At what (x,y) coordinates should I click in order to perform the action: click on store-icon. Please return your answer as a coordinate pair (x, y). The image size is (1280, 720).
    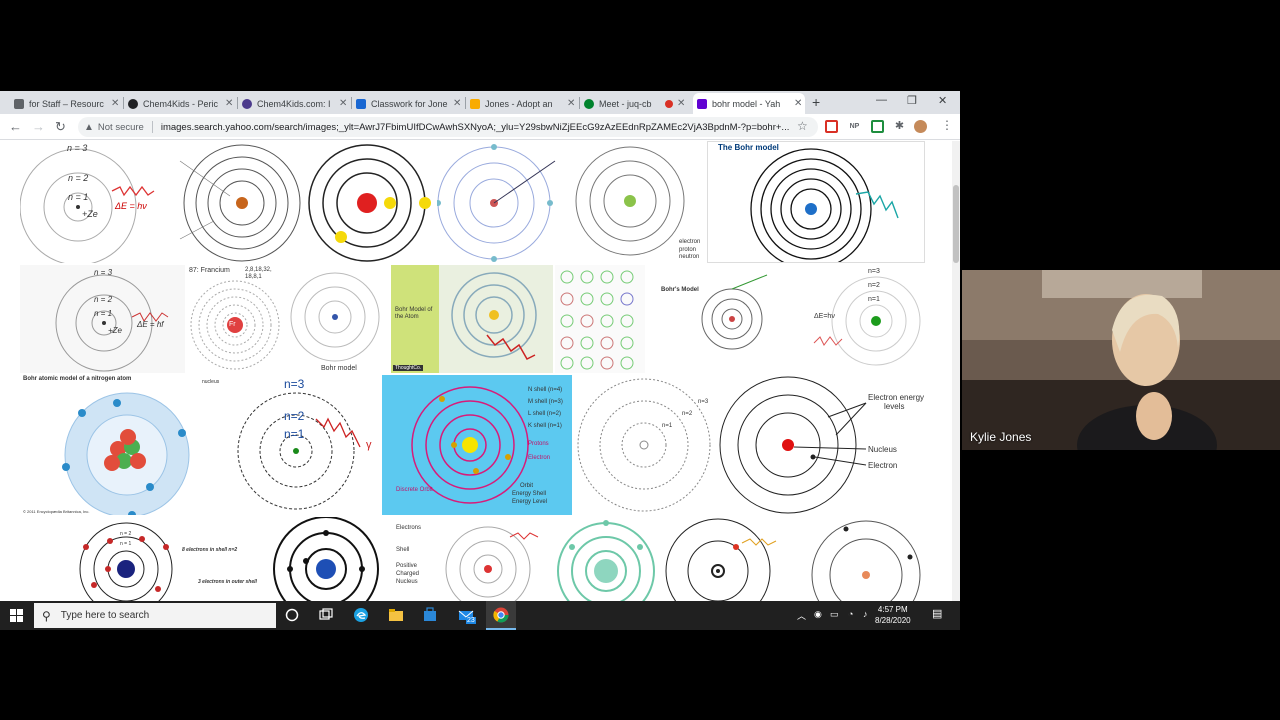
    Looking at the image, I should click on (430, 615).